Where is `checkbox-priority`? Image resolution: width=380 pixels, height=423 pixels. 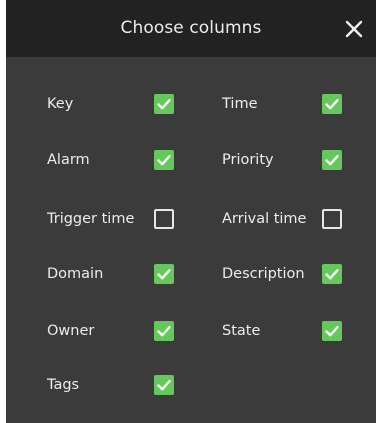
checkbox-priority is located at coordinates (332, 160).